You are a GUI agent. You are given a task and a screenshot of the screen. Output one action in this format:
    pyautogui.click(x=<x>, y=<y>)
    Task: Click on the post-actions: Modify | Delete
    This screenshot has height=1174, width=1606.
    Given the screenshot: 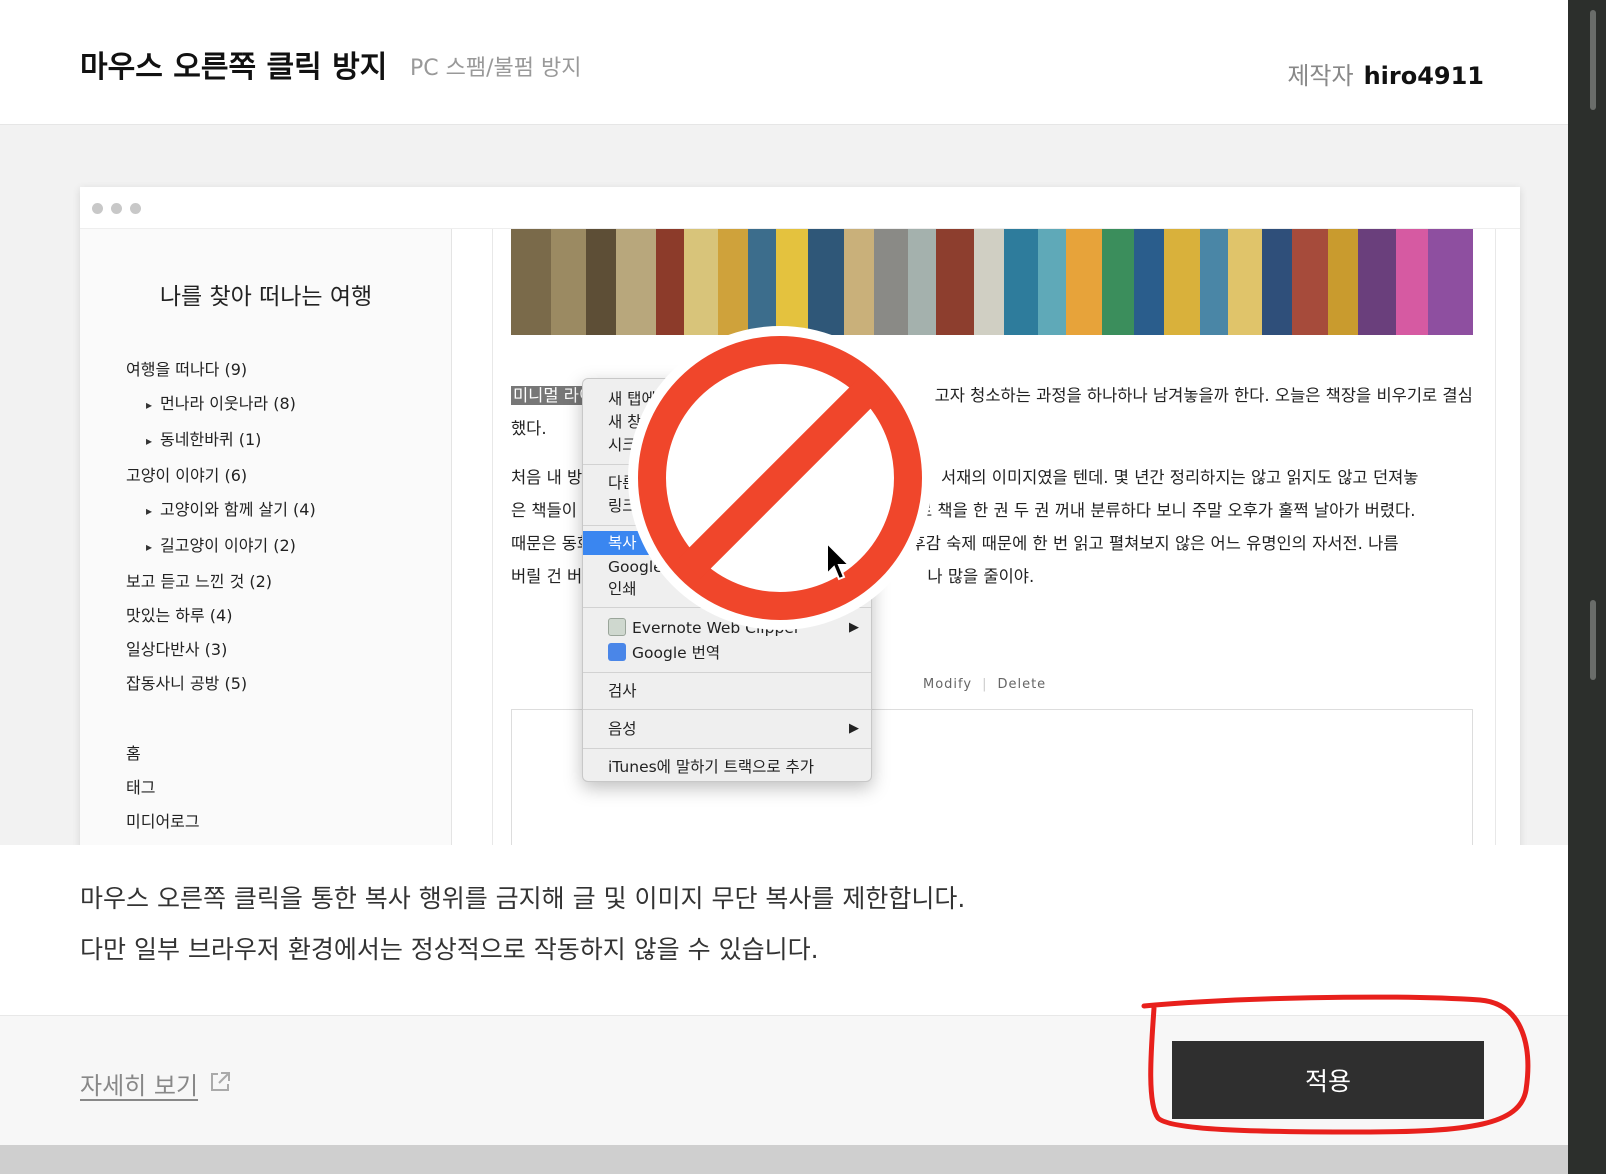 What is the action you would take?
    pyautogui.click(x=985, y=684)
    